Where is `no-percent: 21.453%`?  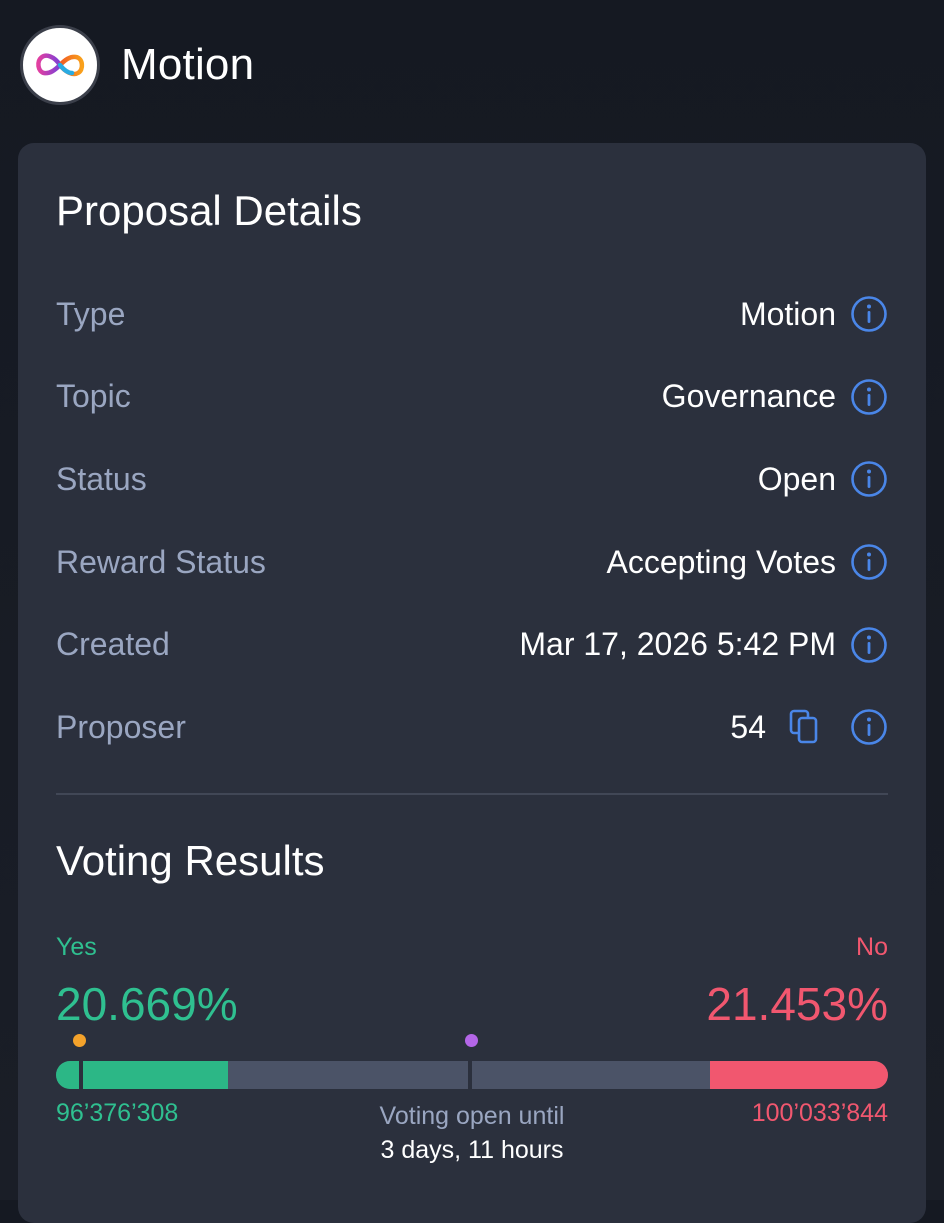 no-percent: 21.453% is located at coordinates (797, 1004).